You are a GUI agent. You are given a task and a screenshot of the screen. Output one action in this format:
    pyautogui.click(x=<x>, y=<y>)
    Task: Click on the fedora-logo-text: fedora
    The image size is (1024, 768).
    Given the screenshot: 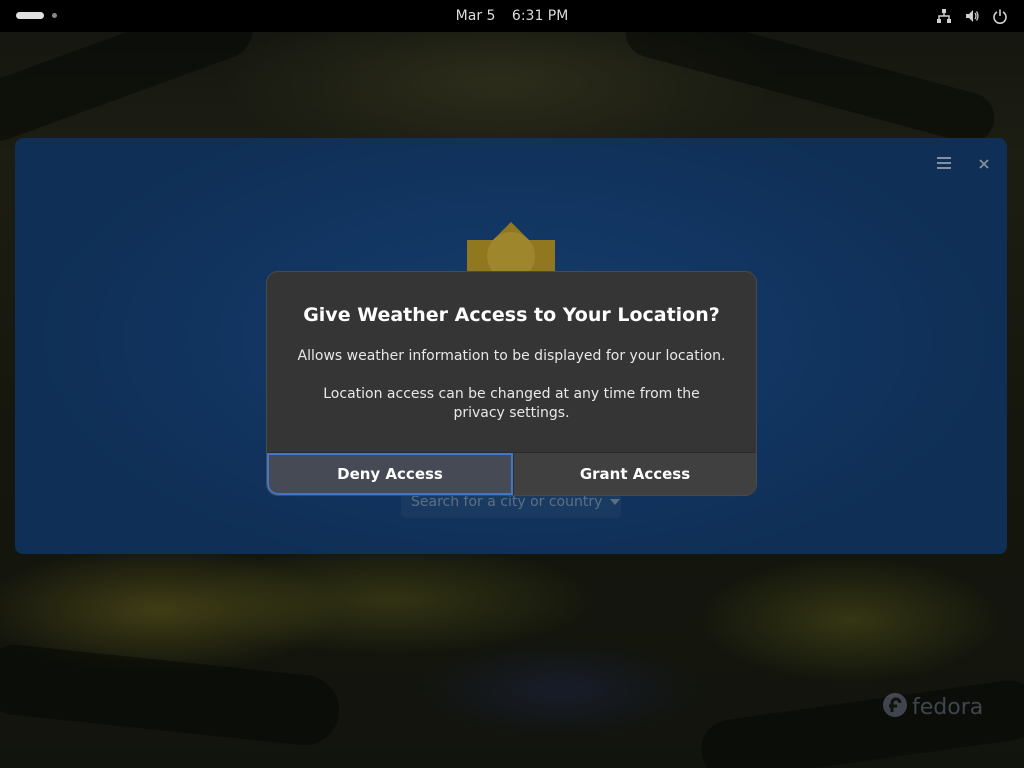 What is the action you would take?
    pyautogui.click(x=948, y=707)
    